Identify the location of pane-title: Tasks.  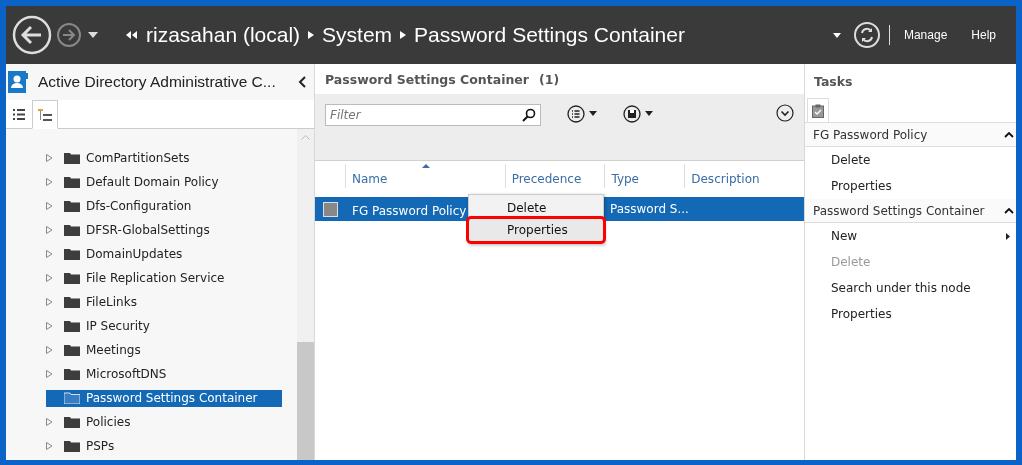
(833, 81).